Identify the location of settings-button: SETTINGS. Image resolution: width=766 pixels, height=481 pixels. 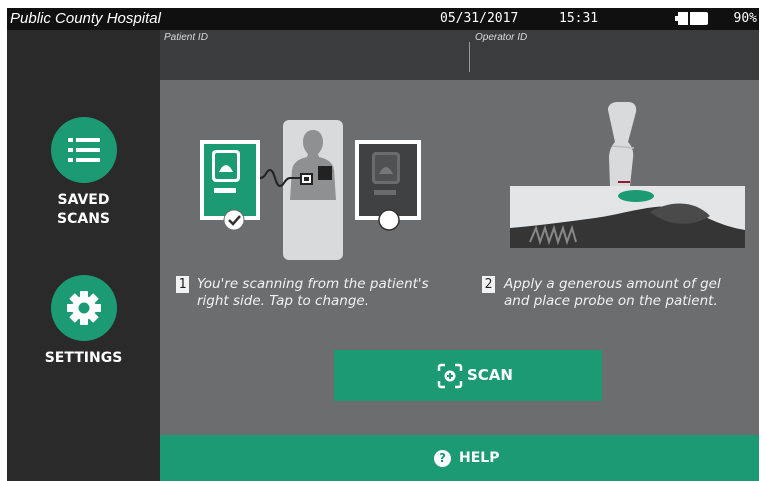
(83, 321).